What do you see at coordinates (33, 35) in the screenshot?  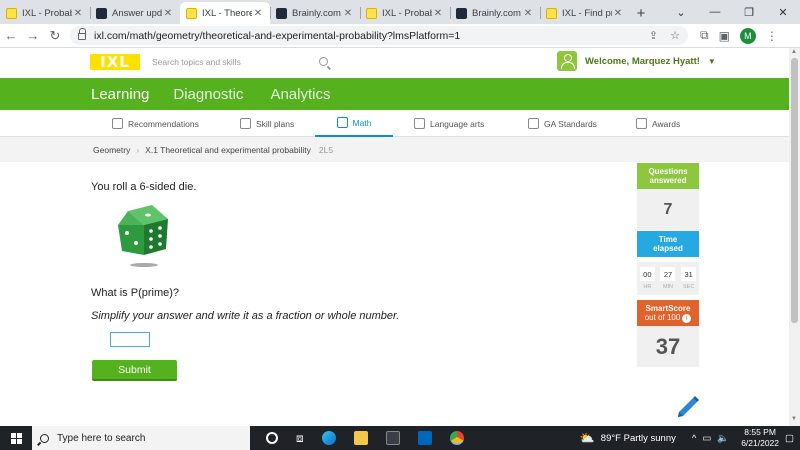 I see `forward-icon: →` at bounding box center [33, 35].